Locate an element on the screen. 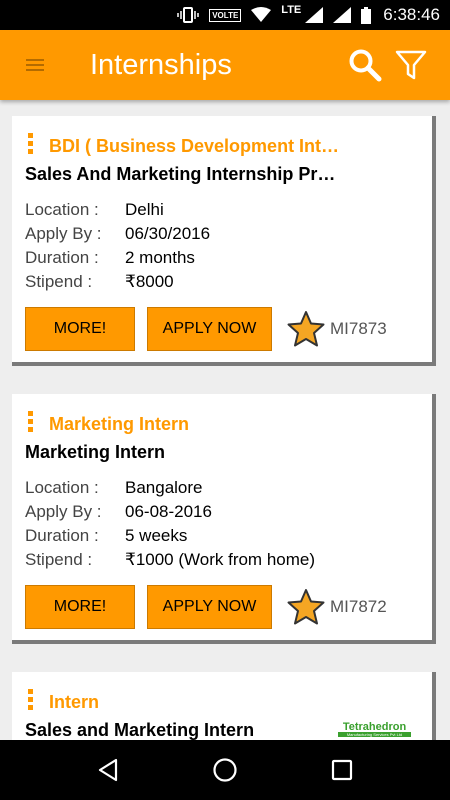 The image size is (450, 800). stipend-value: ₹1000 (Work from home) is located at coordinates (220, 559).